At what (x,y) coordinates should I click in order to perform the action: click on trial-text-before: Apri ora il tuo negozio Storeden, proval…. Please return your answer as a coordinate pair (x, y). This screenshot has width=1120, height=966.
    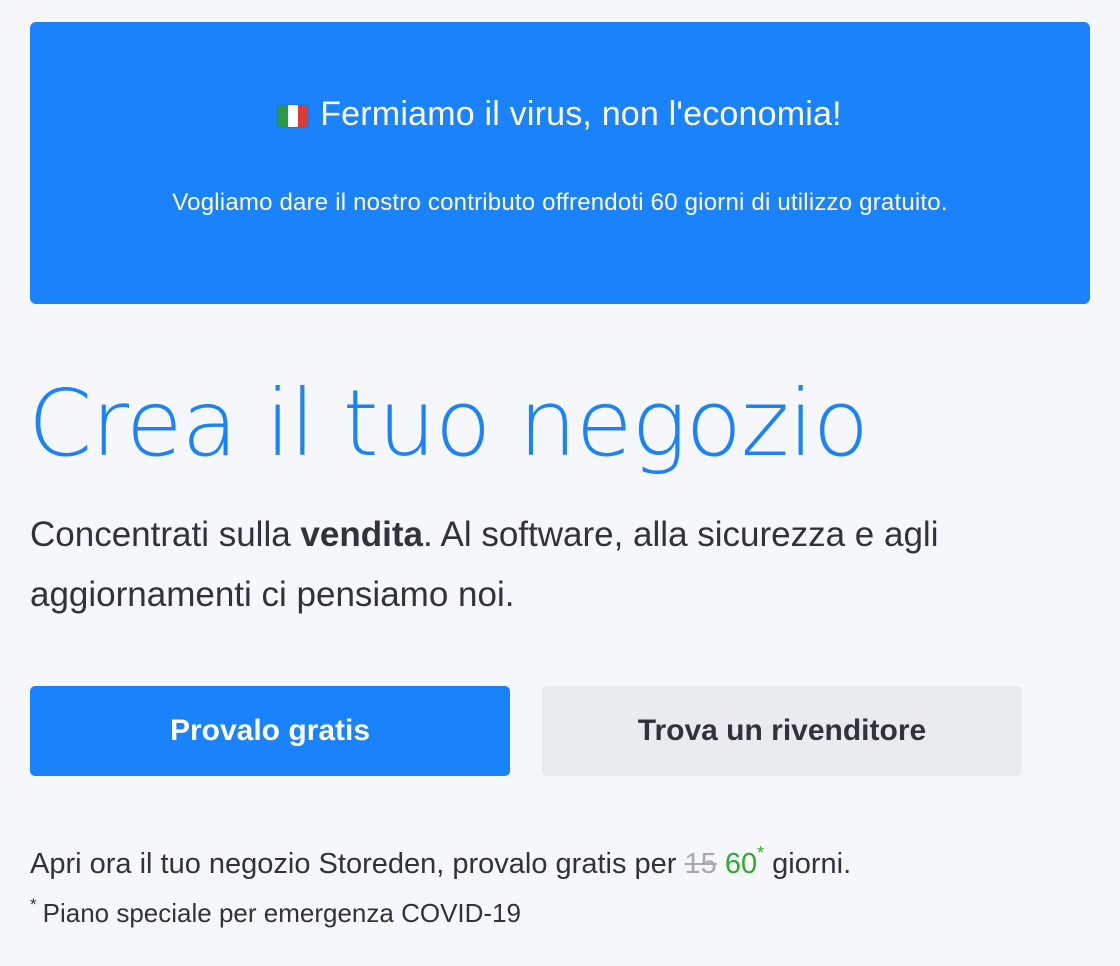
    Looking at the image, I should click on (357, 864).